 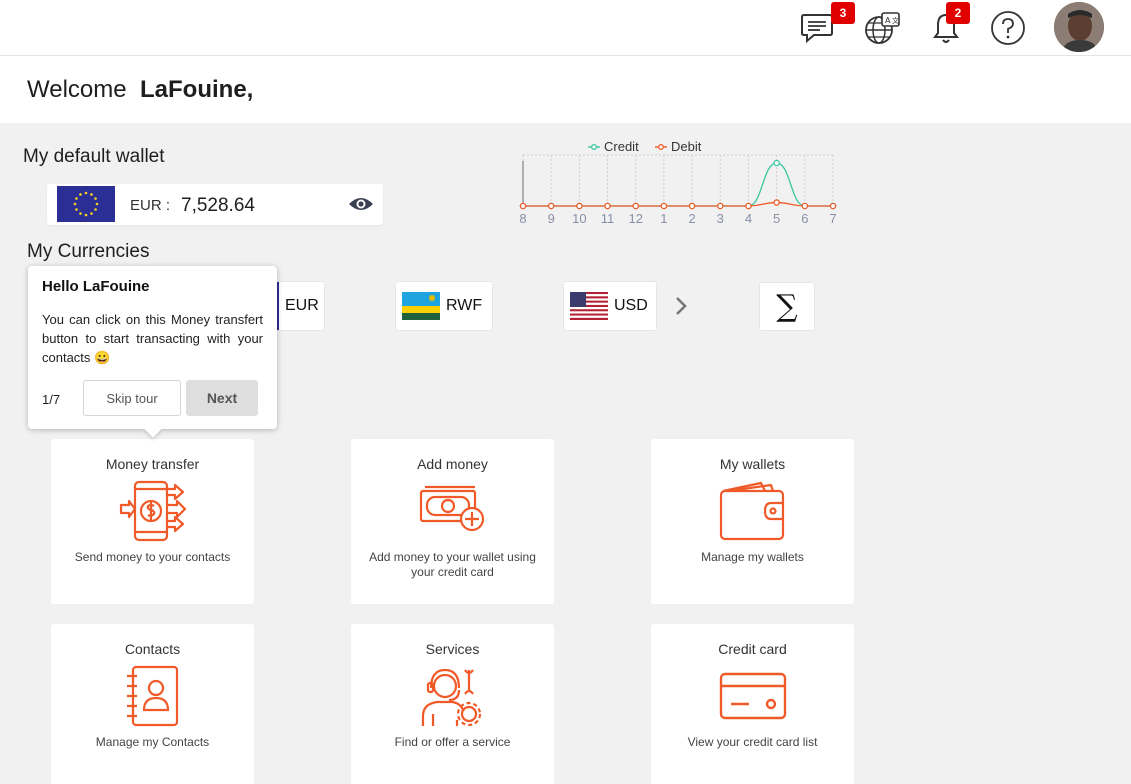 I want to click on x-tick-label: 2, so click(x=691, y=218).